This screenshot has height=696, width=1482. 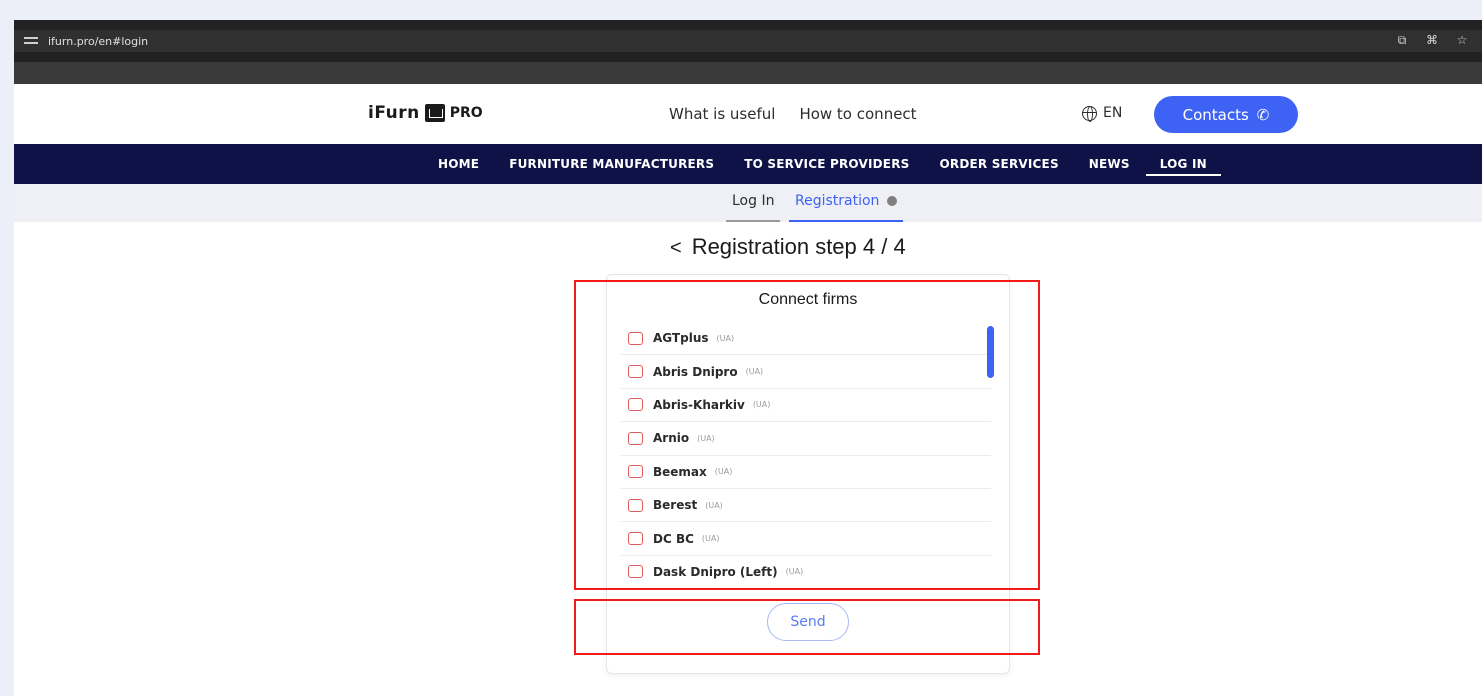 I want to click on top-nav: What is useful How to connect, so click(x=793, y=114).